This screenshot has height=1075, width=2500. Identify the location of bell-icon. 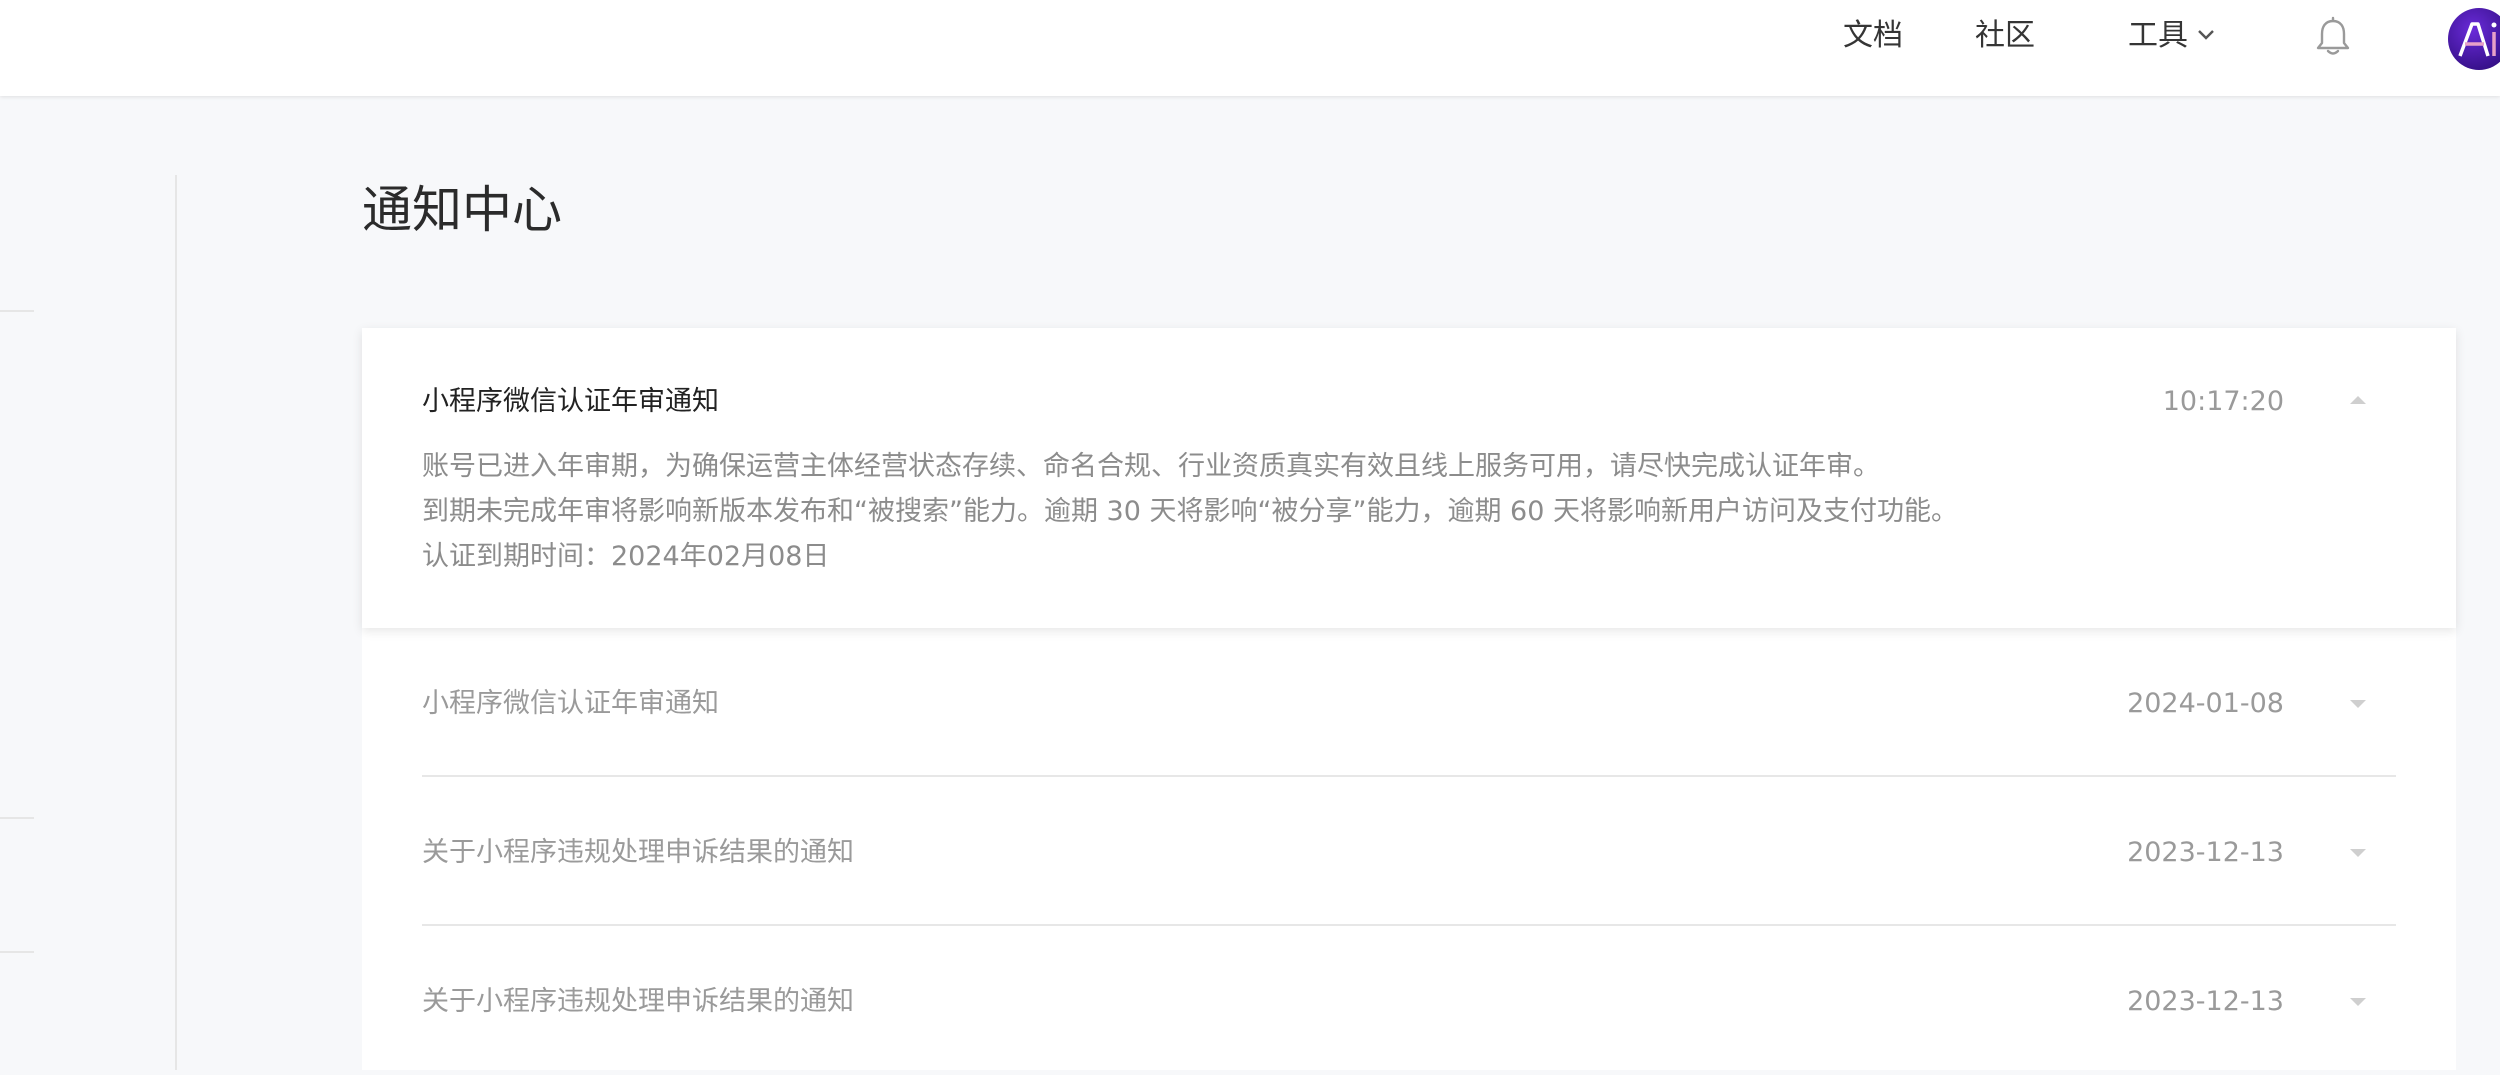
(2333, 37).